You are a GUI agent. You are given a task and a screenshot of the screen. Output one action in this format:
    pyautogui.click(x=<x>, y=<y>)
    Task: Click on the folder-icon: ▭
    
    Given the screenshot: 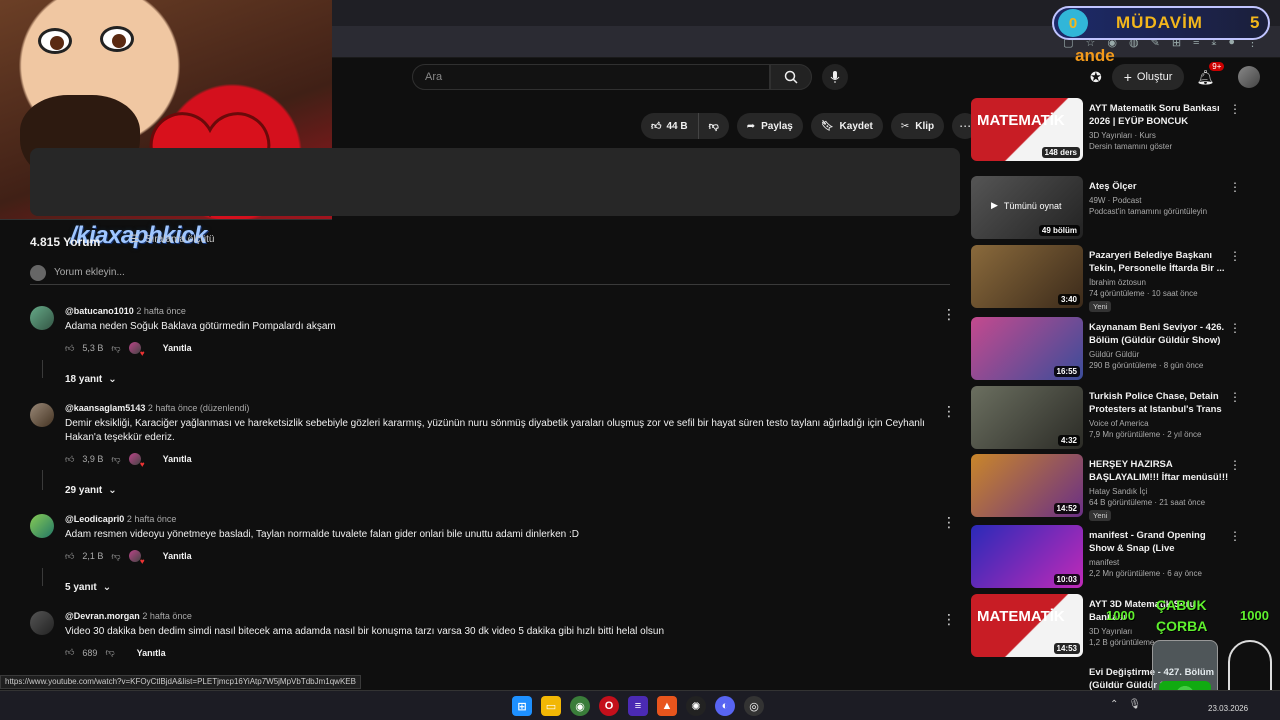 What is the action you would take?
    pyautogui.click(x=551, y=706)
    